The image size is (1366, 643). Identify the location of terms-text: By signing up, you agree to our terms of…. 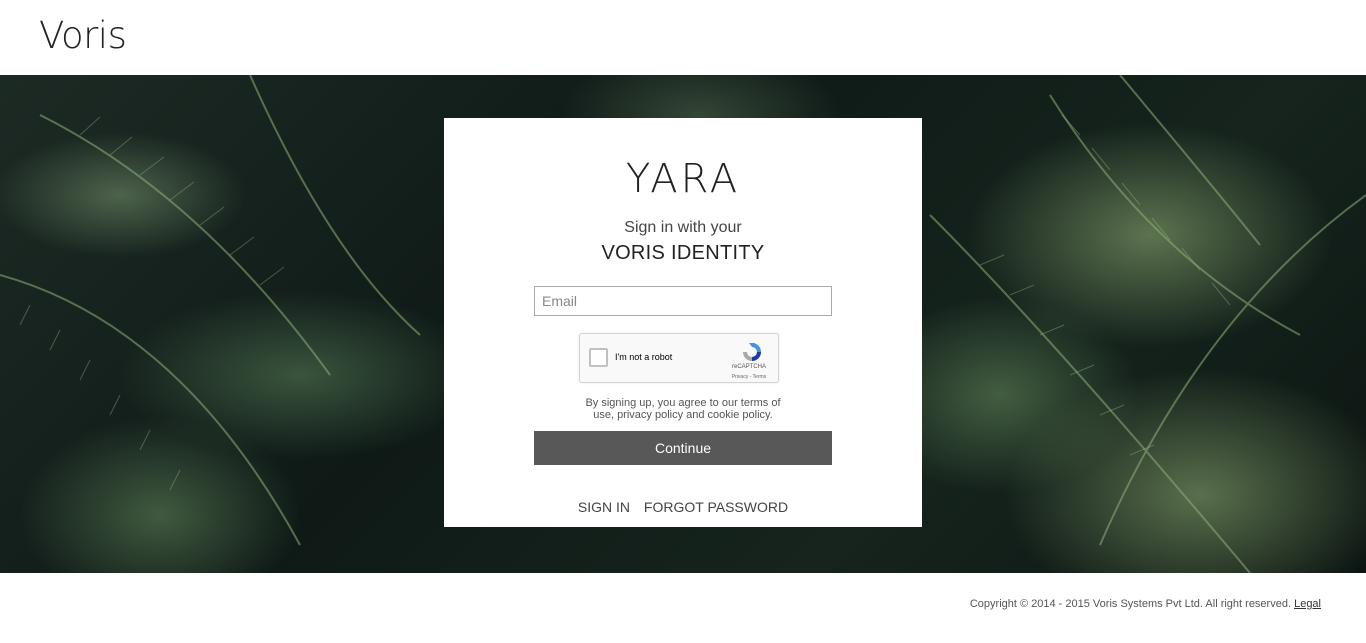
(683, 409).